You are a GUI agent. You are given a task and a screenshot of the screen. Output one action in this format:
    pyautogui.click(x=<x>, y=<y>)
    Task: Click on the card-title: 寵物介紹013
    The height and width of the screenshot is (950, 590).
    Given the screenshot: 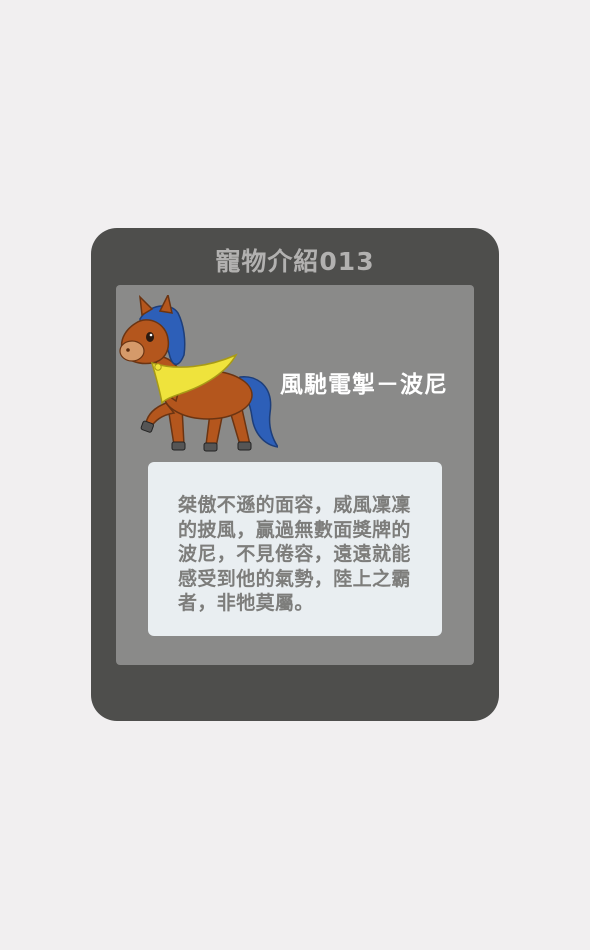 What is the action you would take?
    pyautogui.click(x=295, y=261)
    